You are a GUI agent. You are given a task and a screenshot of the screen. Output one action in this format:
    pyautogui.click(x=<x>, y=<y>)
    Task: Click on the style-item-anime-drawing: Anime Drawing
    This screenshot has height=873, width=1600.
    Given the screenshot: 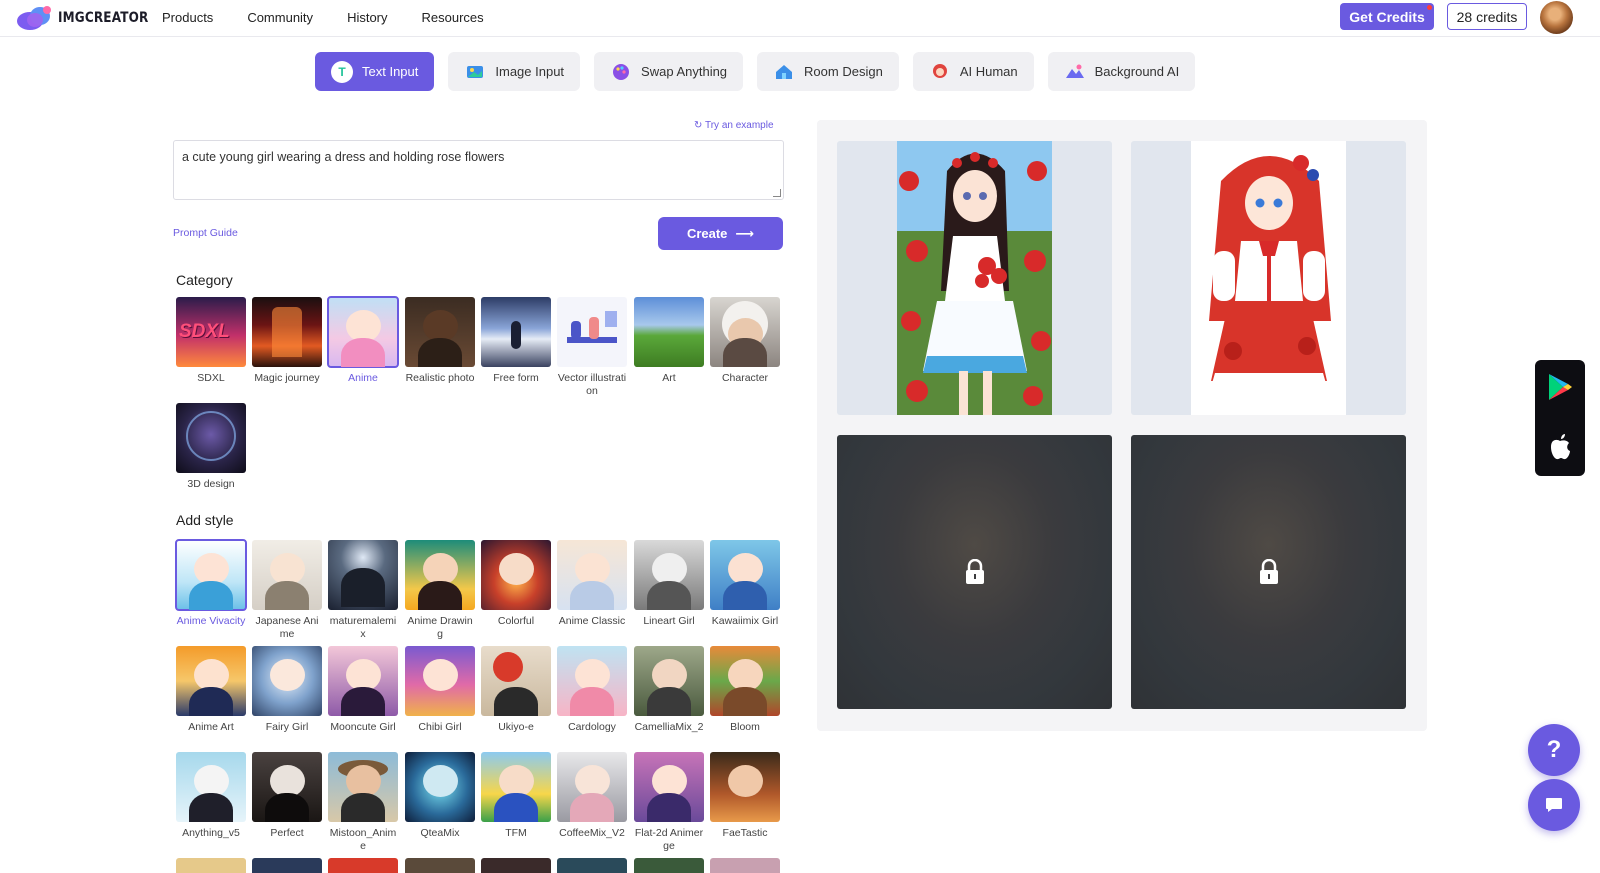 What is the action you would take?
    pyautogui.click(x=440, y=590)
    